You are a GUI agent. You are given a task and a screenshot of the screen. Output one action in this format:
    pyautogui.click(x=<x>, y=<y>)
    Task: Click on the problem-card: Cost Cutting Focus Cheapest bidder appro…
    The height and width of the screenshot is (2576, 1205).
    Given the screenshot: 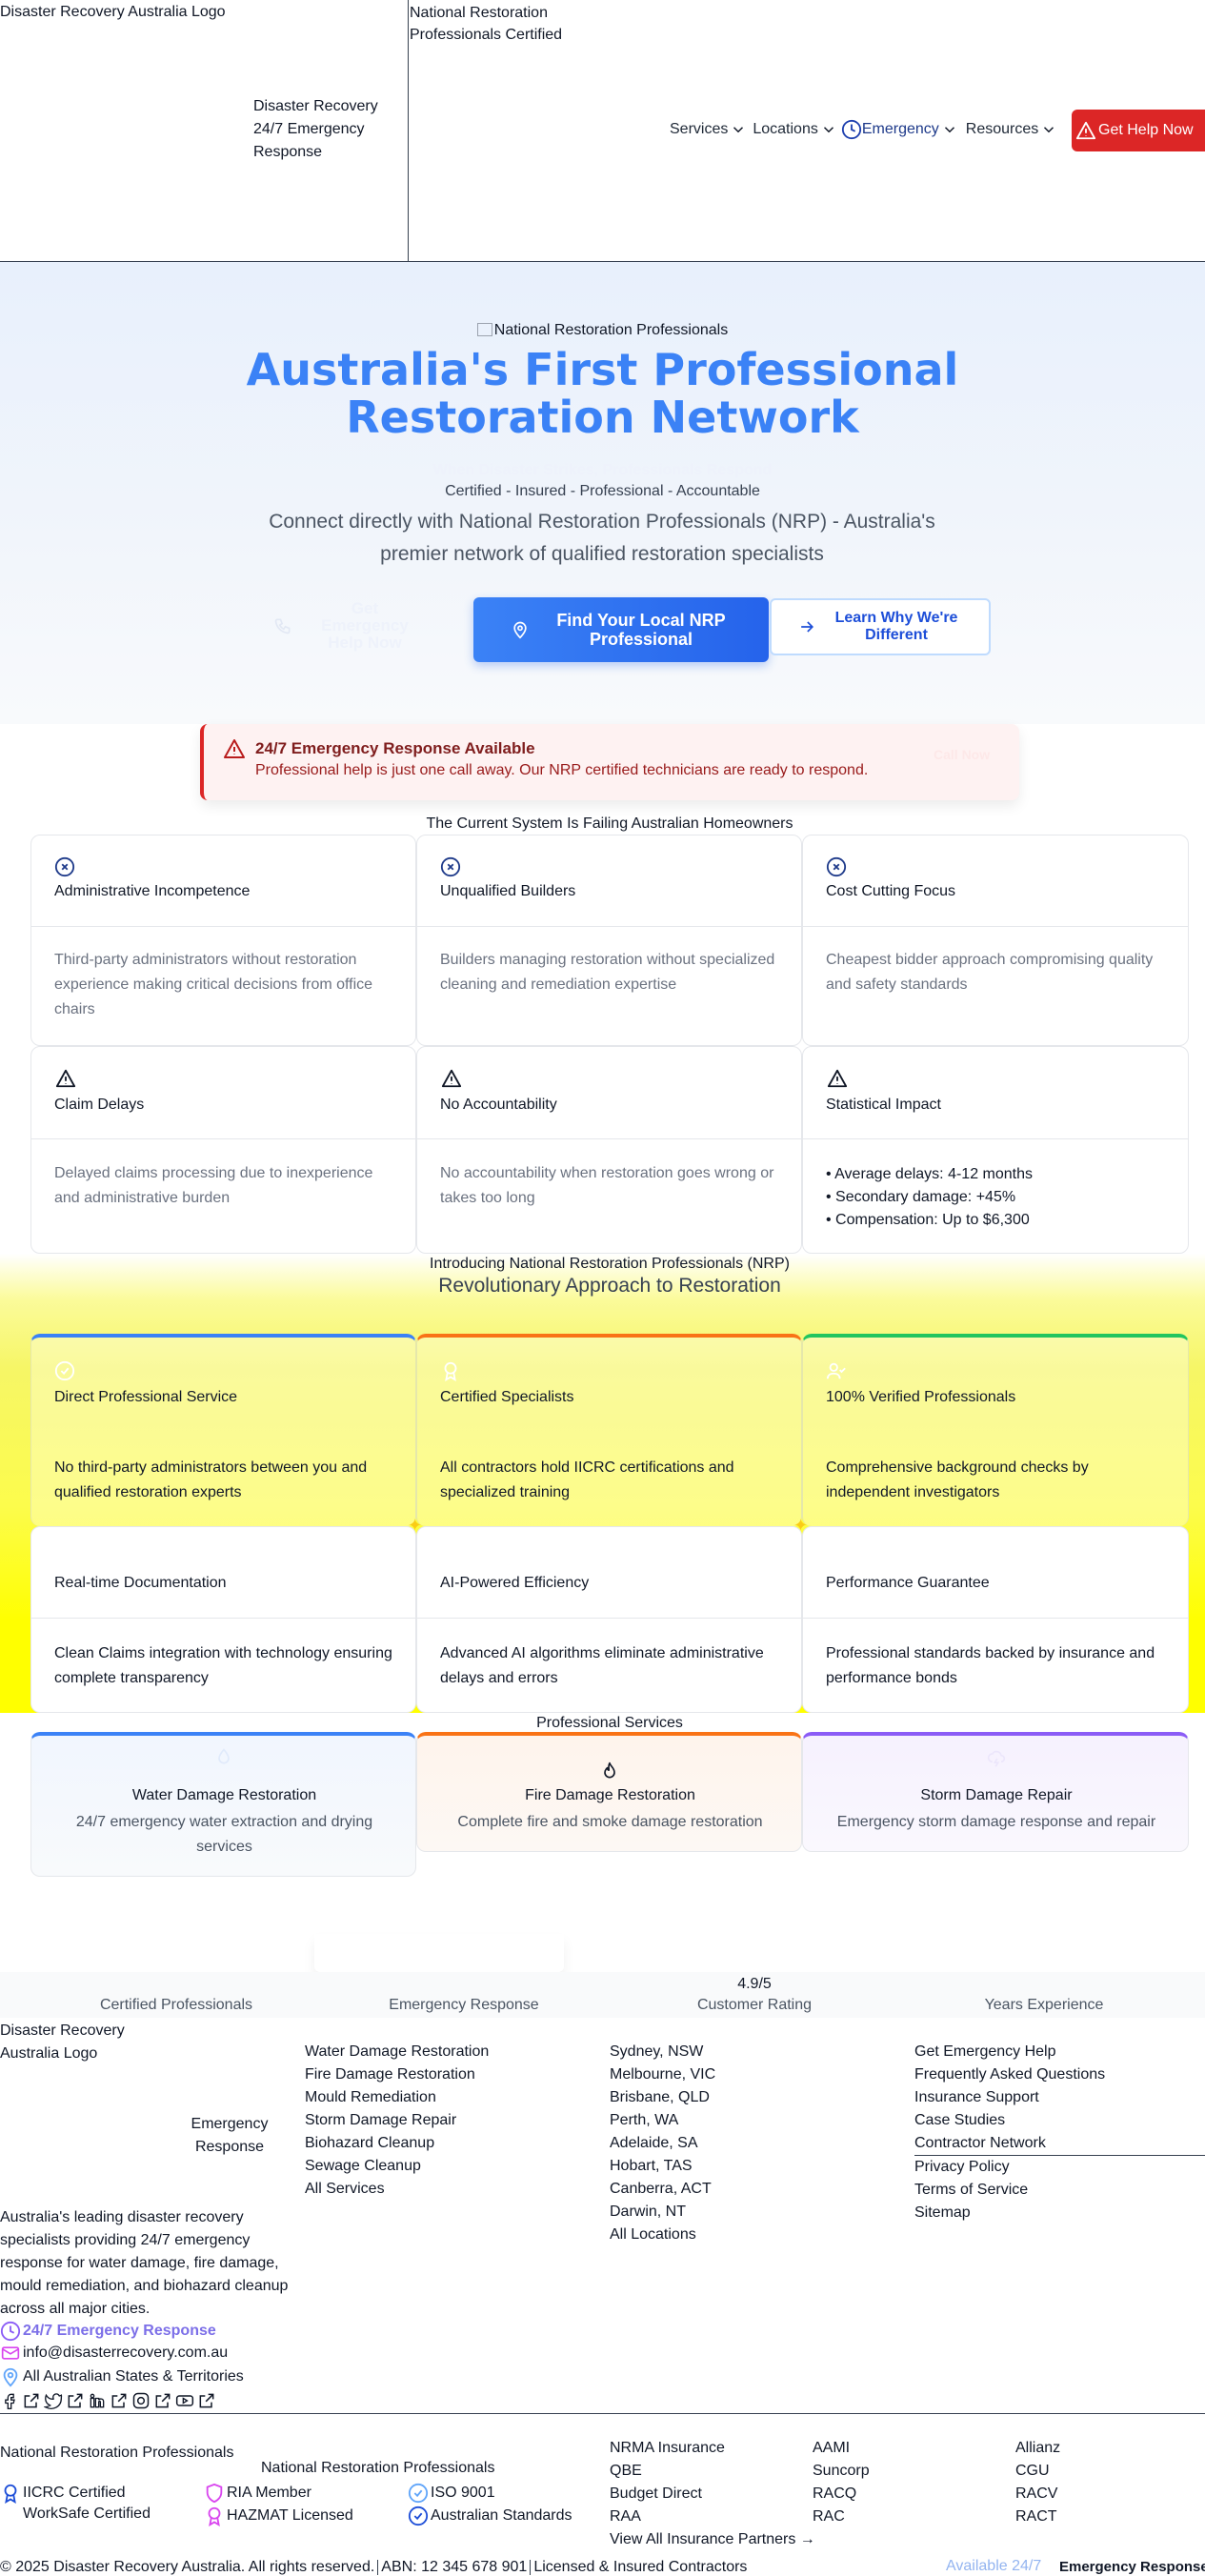 What is the action you would take?
    pyautogui.click(x=996, y=940)
    